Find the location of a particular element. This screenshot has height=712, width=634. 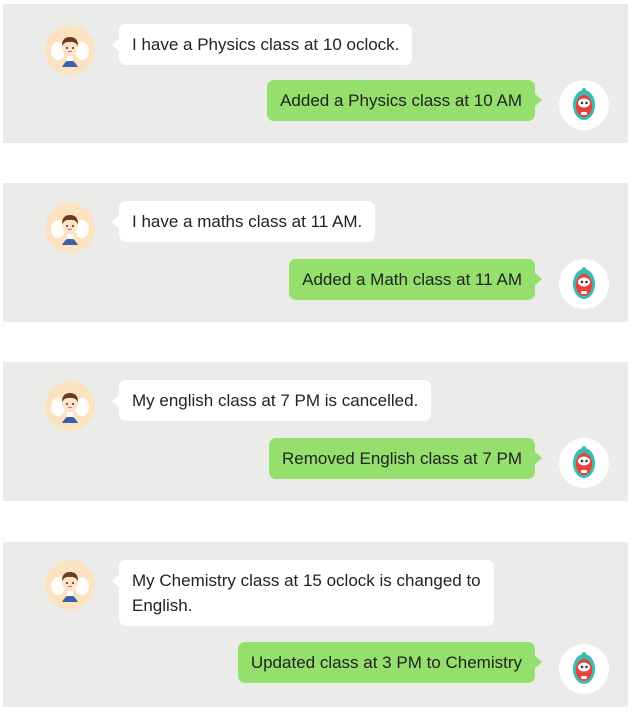

user-message: I have a maths class at 11 AM. is located at coordinates (243, 221).